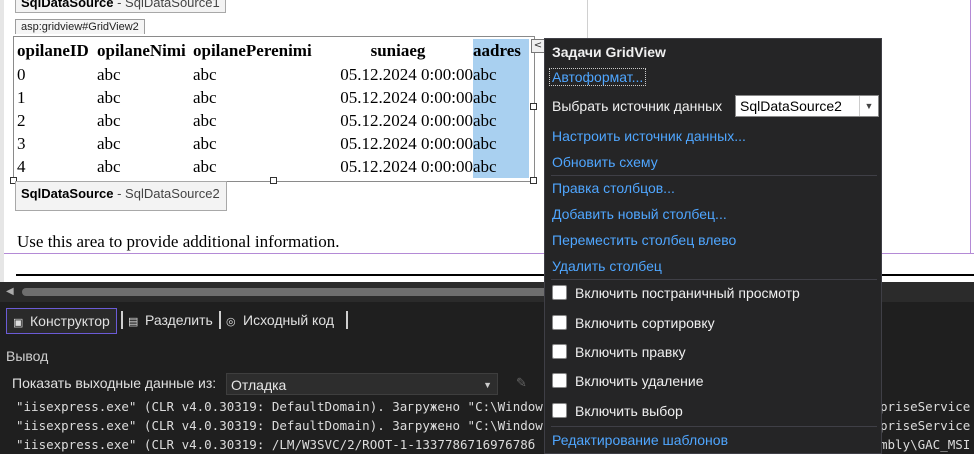  What do you see at coordinates (791, 106) in the screenshot?
I see `data-source-value: SqlDataSource2` at bounding box center [791, 106].